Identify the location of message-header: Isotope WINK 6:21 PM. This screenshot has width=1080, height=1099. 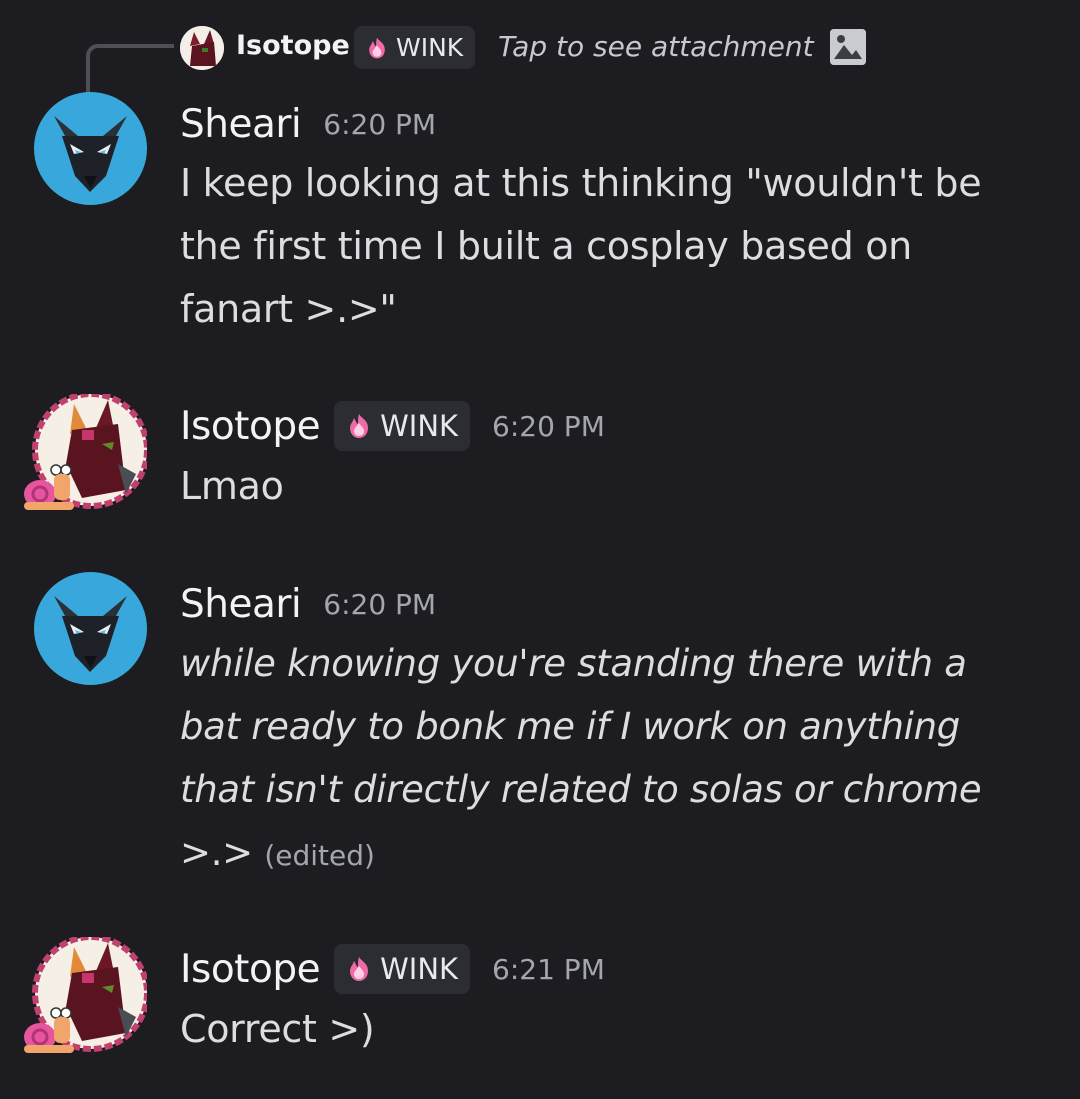
(392, 969).